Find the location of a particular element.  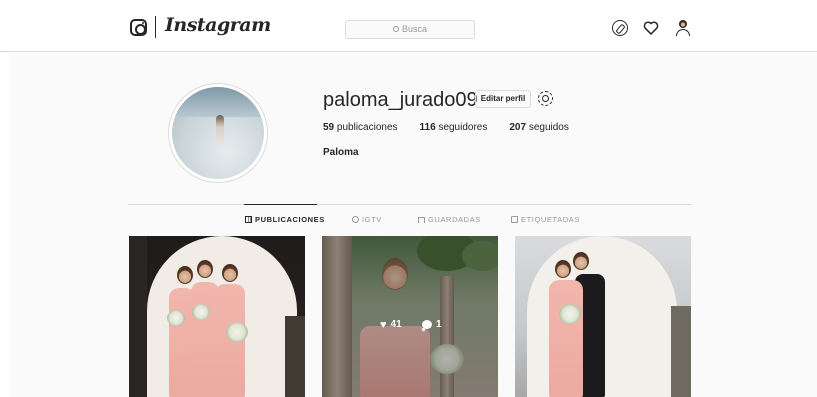

bookmark-icon is located at coordinates (421, 219).